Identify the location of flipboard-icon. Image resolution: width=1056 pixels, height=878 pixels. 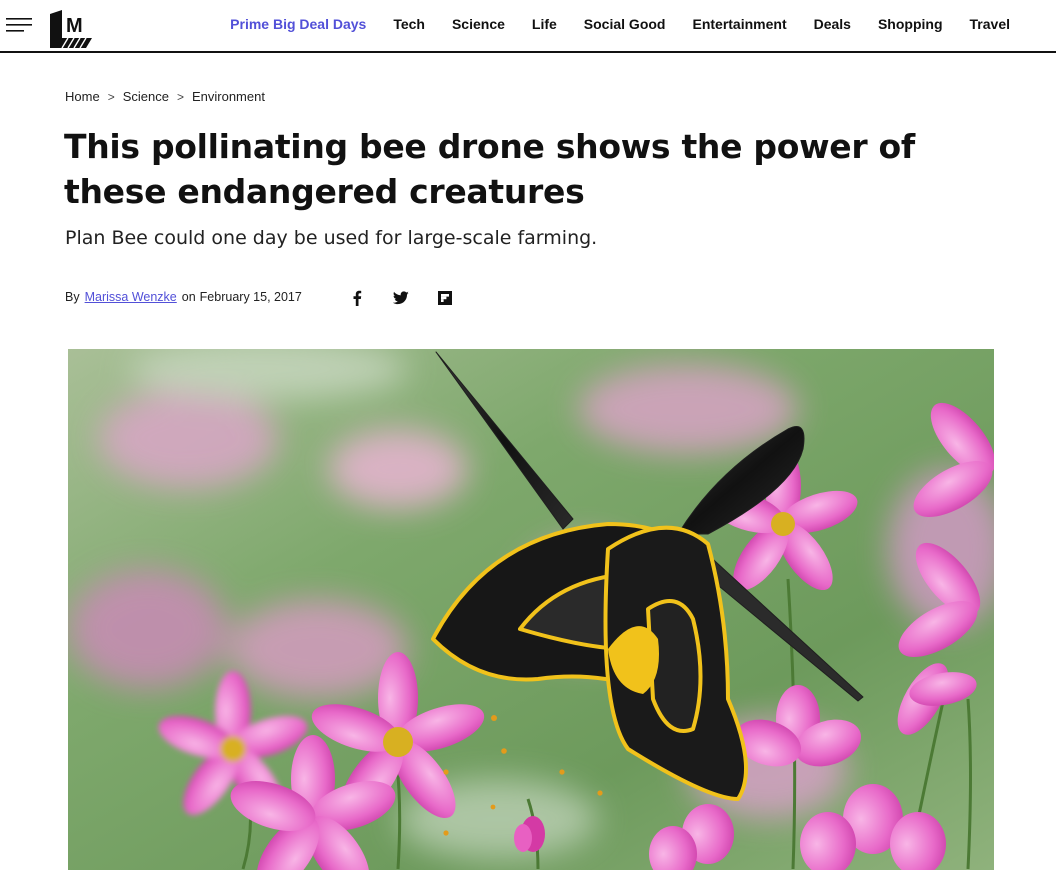
(445, 298).